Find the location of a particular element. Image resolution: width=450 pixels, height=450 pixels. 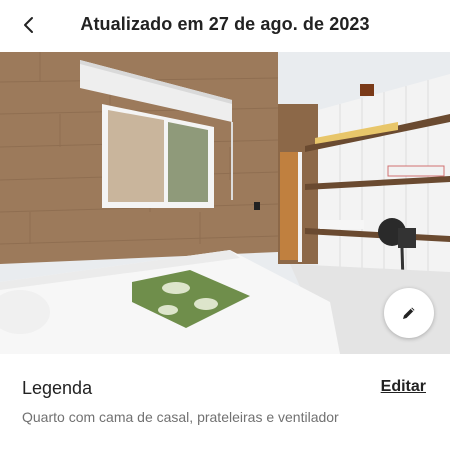

page-title: Atualizado em 27 de ago. de 2023 is located at coordinates (225, 24).